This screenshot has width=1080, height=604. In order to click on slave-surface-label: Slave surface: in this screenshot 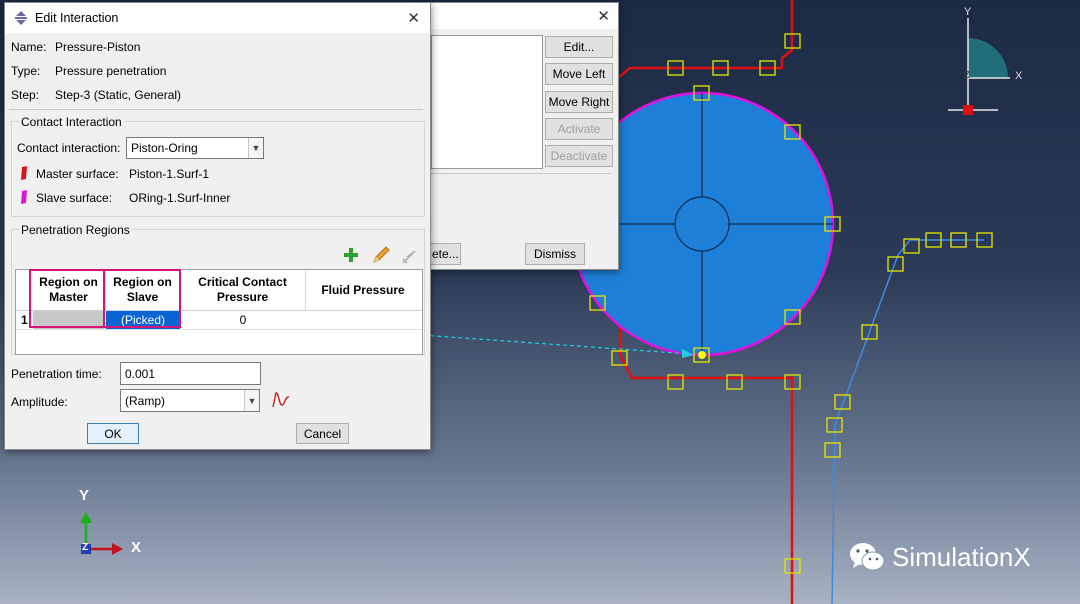, I will do `click(74, 198)`.